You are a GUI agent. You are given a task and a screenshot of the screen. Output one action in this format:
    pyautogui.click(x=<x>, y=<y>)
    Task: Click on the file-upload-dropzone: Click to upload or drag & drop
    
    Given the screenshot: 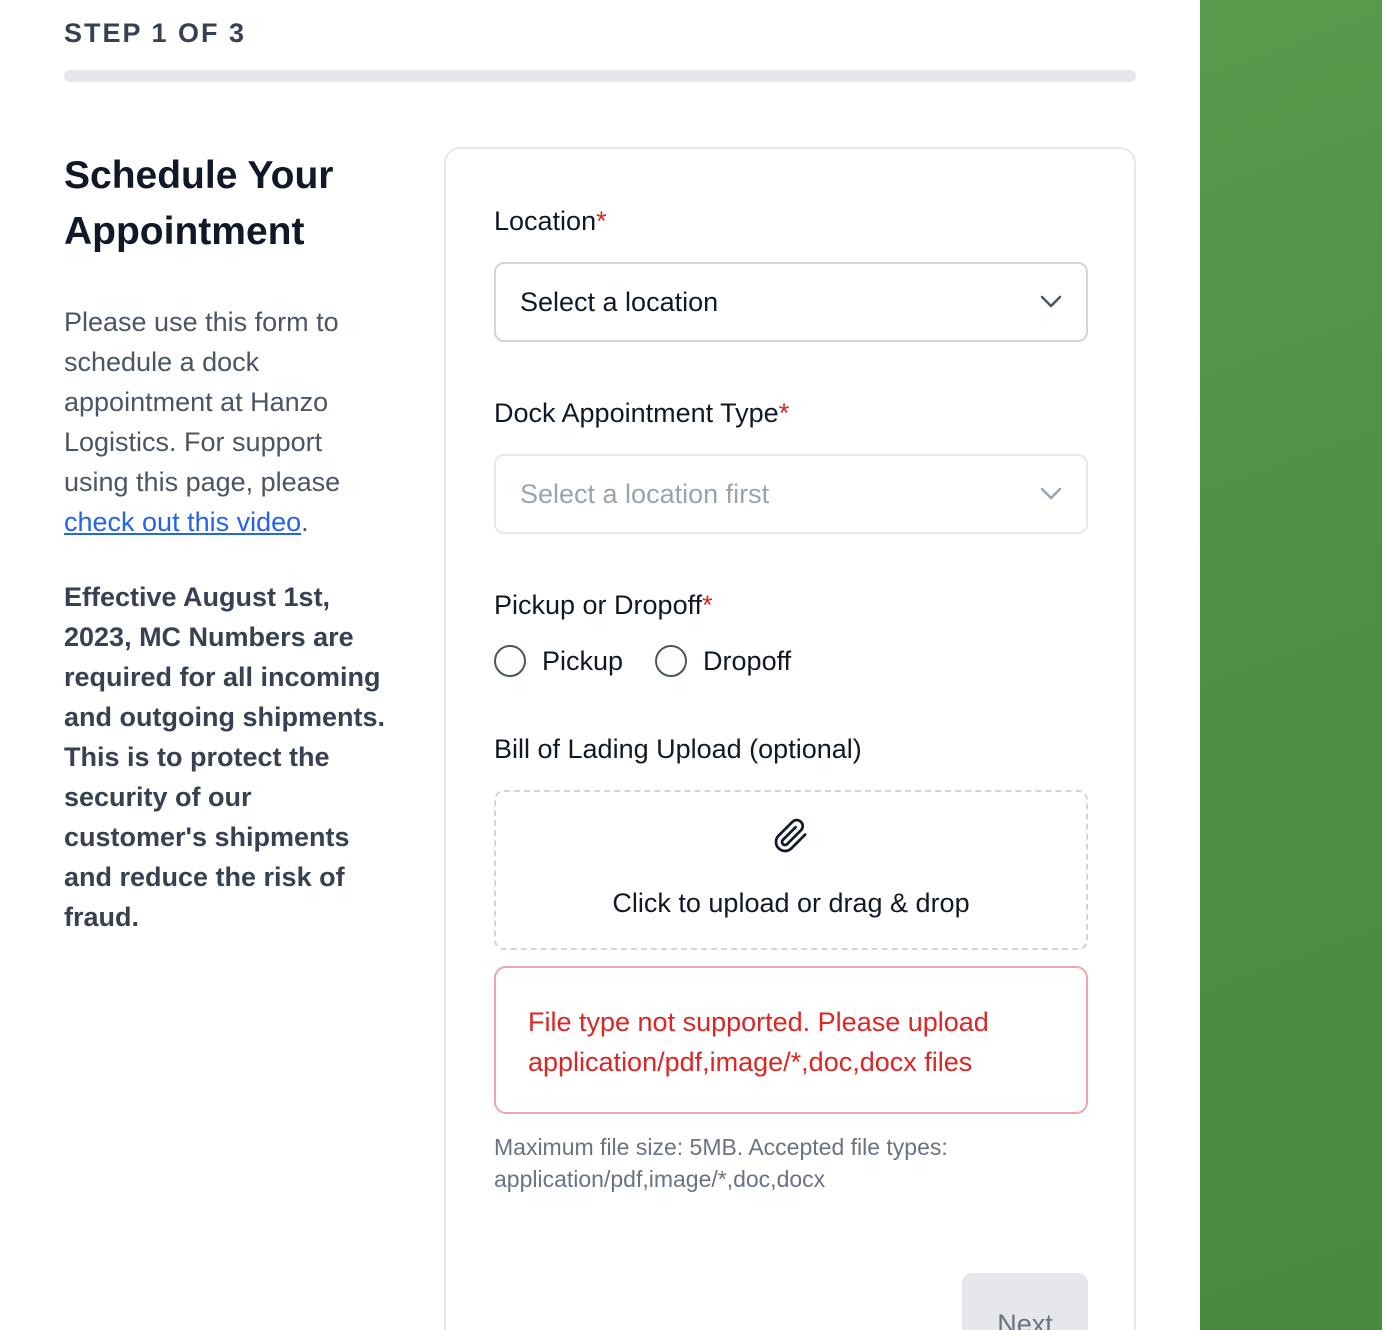 What is the action you would take?
    pyautogui.click(x=791, y=870)
    